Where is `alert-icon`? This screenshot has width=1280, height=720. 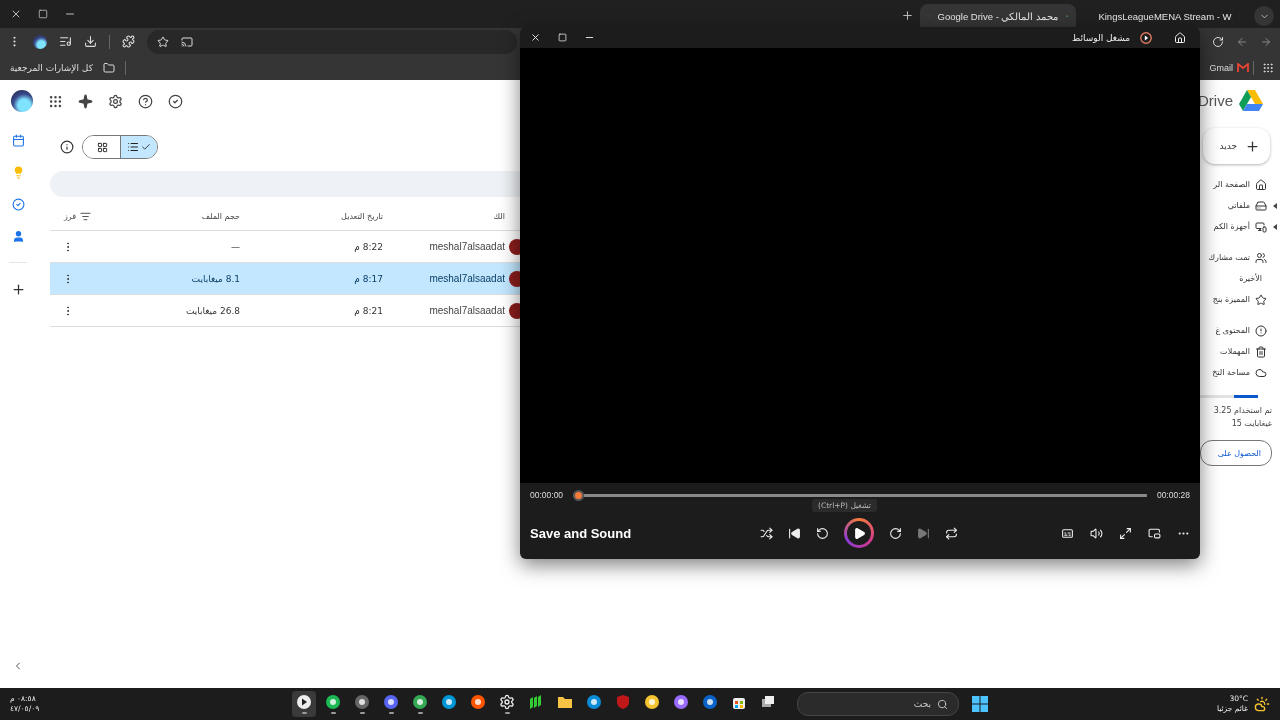
alert-icon is located at coordinates (1261, 330).